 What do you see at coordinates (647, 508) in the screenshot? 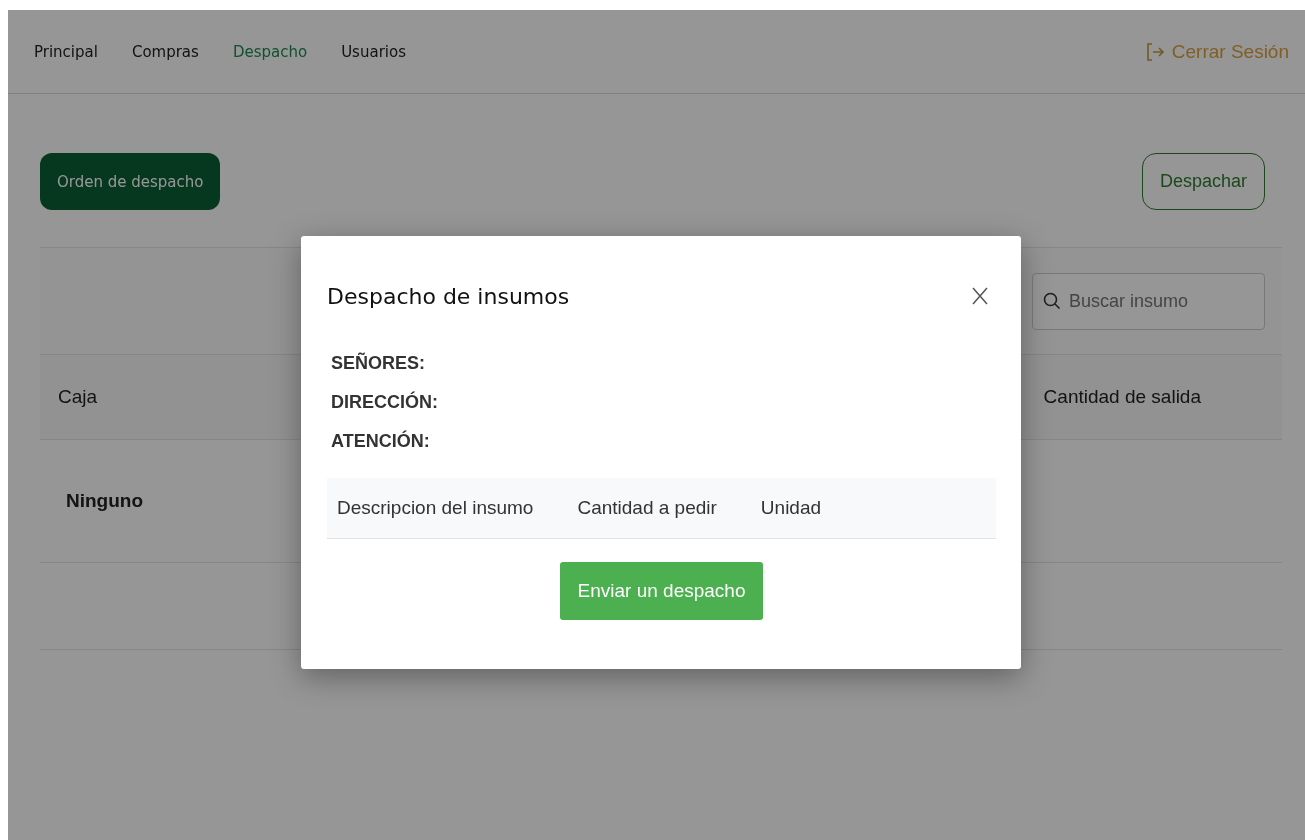
I see `column-header: Cantidad a pedir` at bounding box center [647, 508].